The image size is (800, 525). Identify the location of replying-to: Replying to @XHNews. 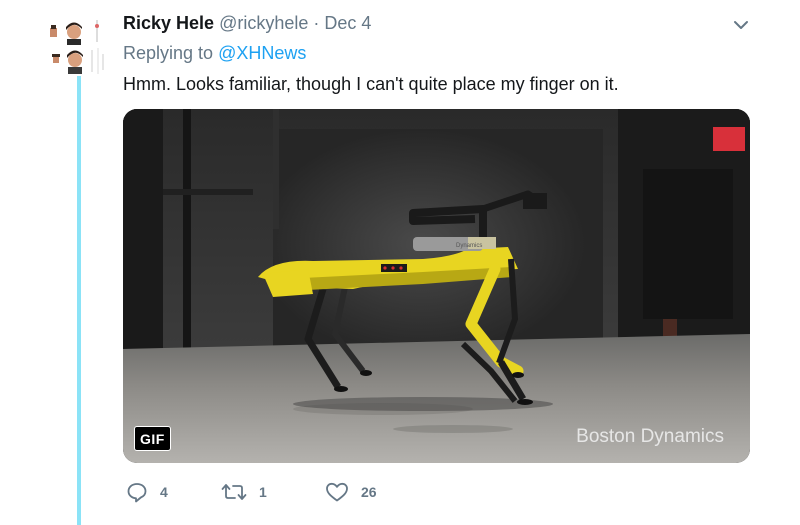
(214, 53).